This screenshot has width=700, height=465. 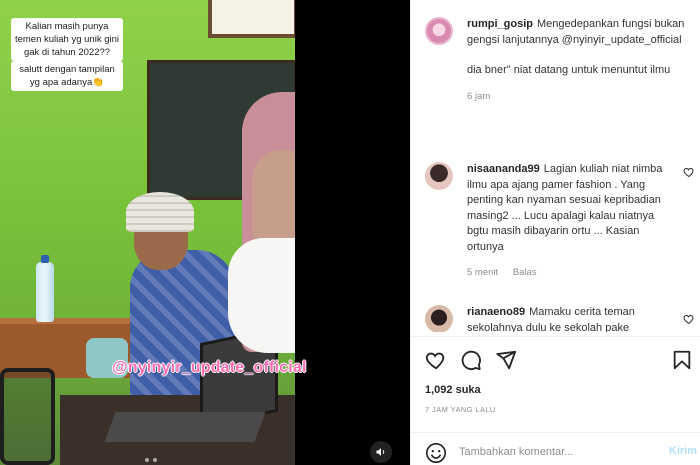 I want to click on post-comment-button: Kirim, so click(x=683, y=451).